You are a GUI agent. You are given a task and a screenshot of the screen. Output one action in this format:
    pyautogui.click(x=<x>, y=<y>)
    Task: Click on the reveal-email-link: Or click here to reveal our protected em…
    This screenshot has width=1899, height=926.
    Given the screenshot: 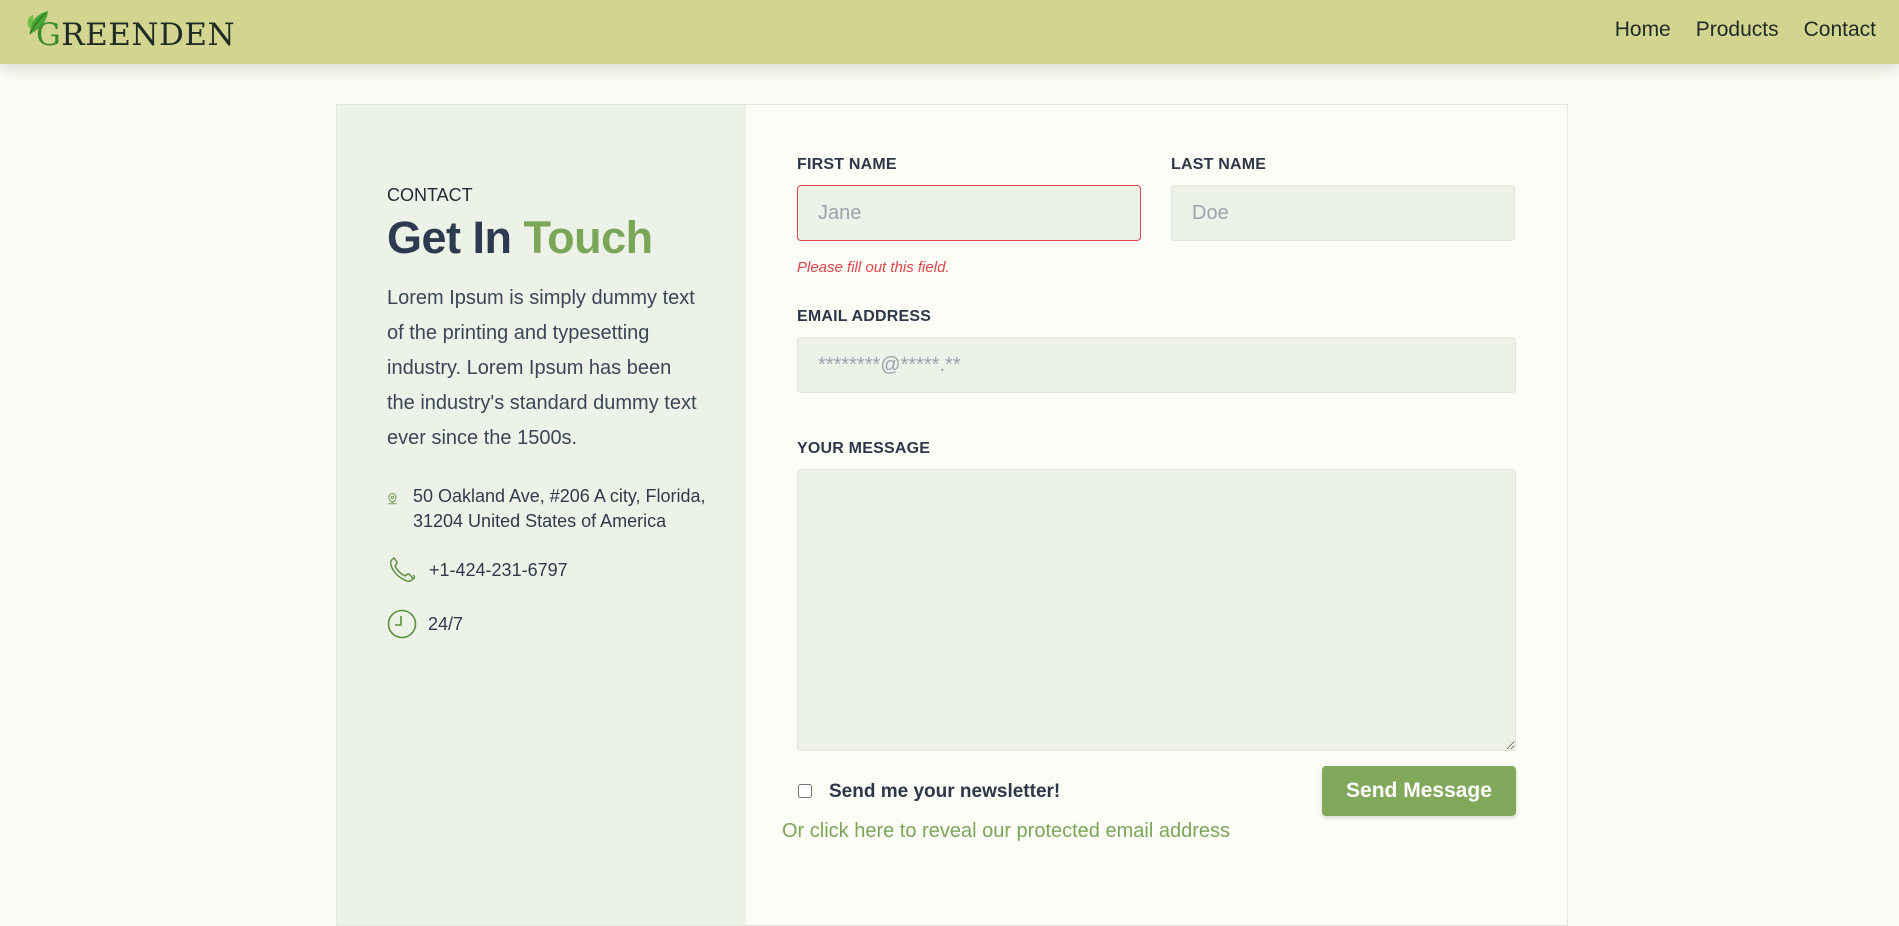 What is the action you would take?
    pyautogui.click(x=1006, y=831)
    